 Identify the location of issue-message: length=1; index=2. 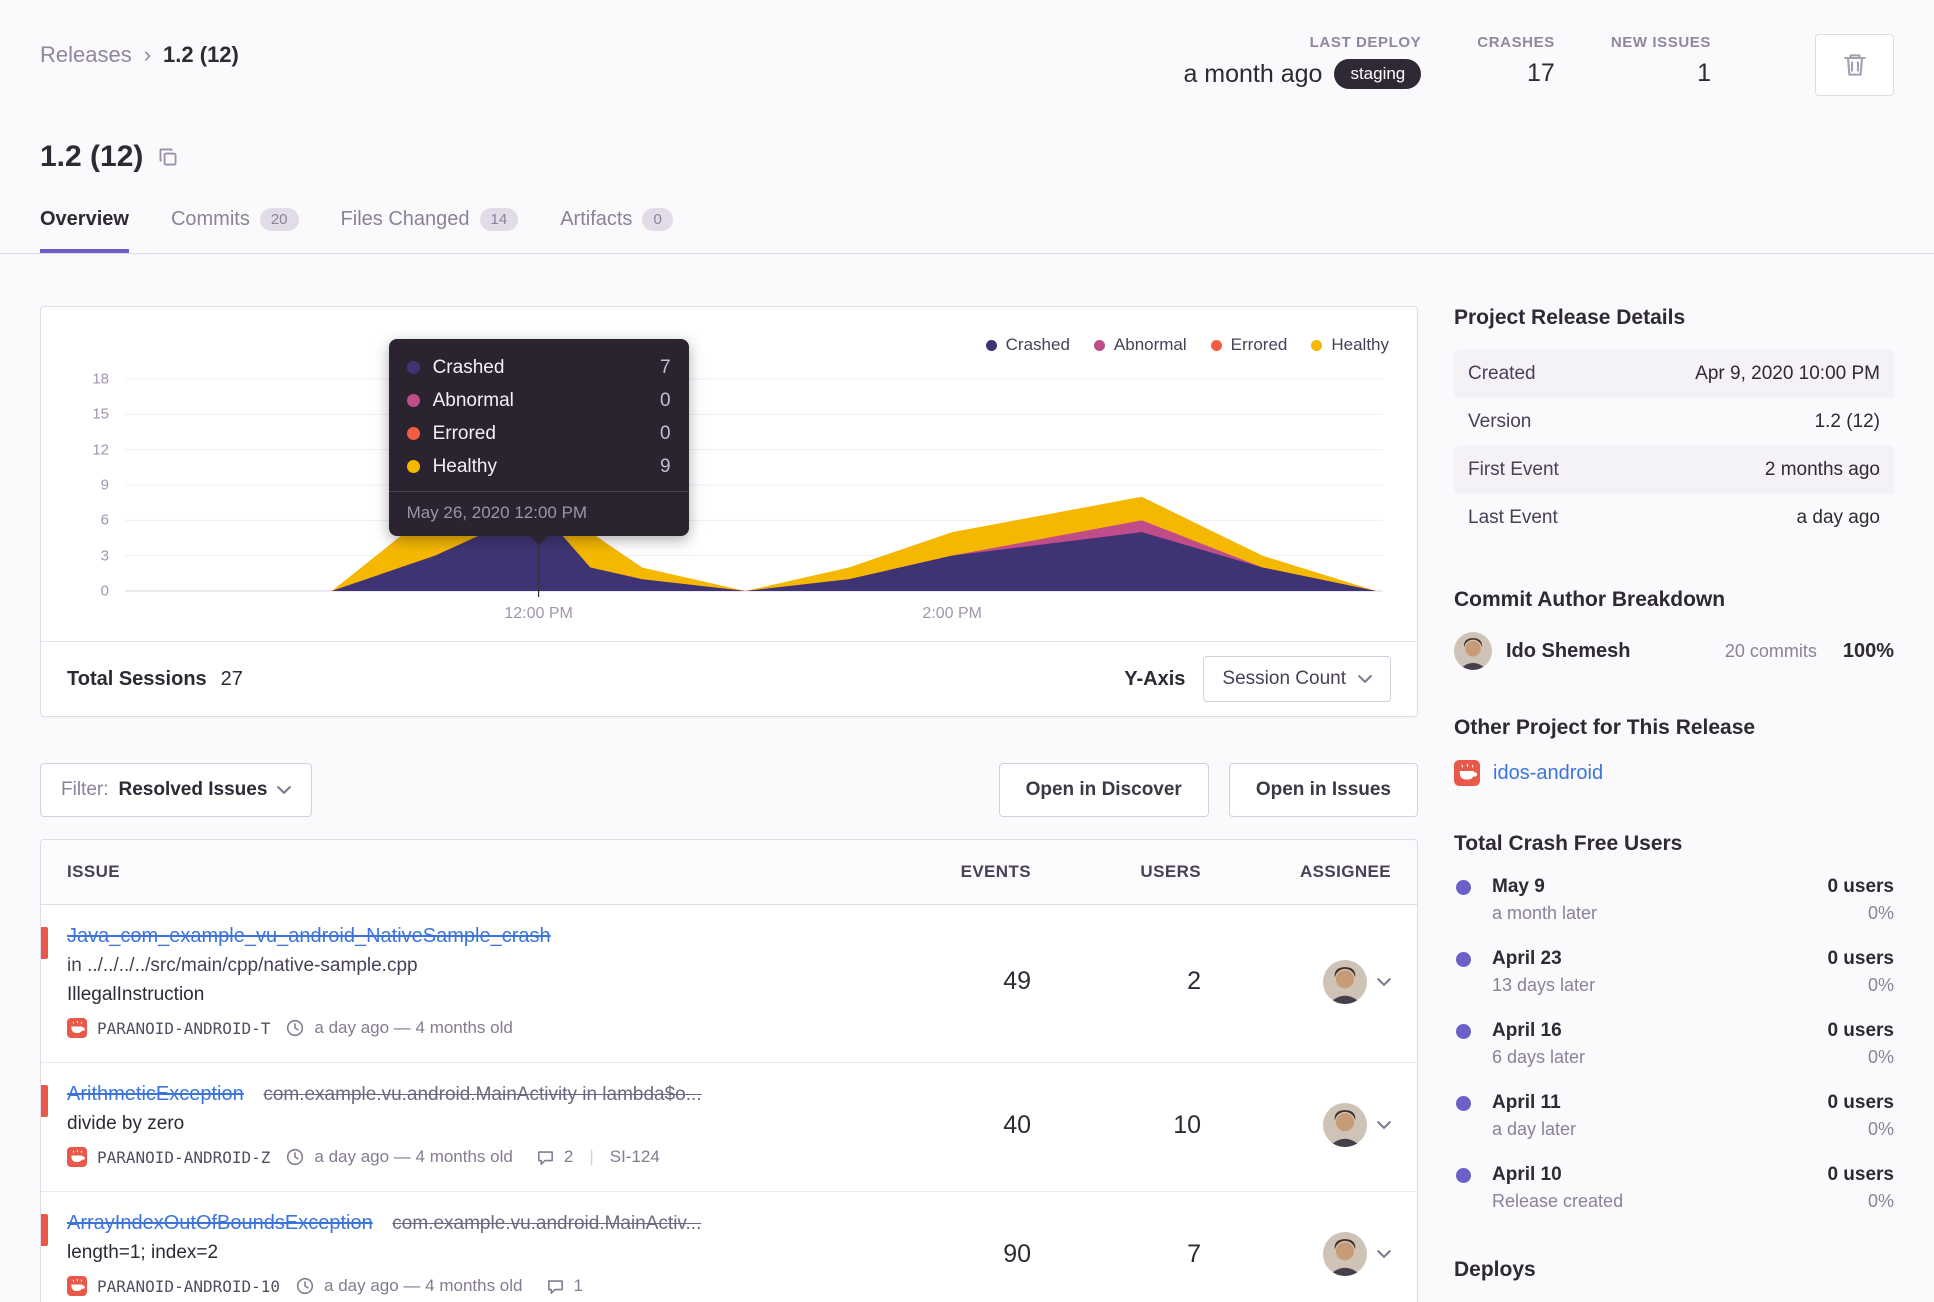
(143, 1252).